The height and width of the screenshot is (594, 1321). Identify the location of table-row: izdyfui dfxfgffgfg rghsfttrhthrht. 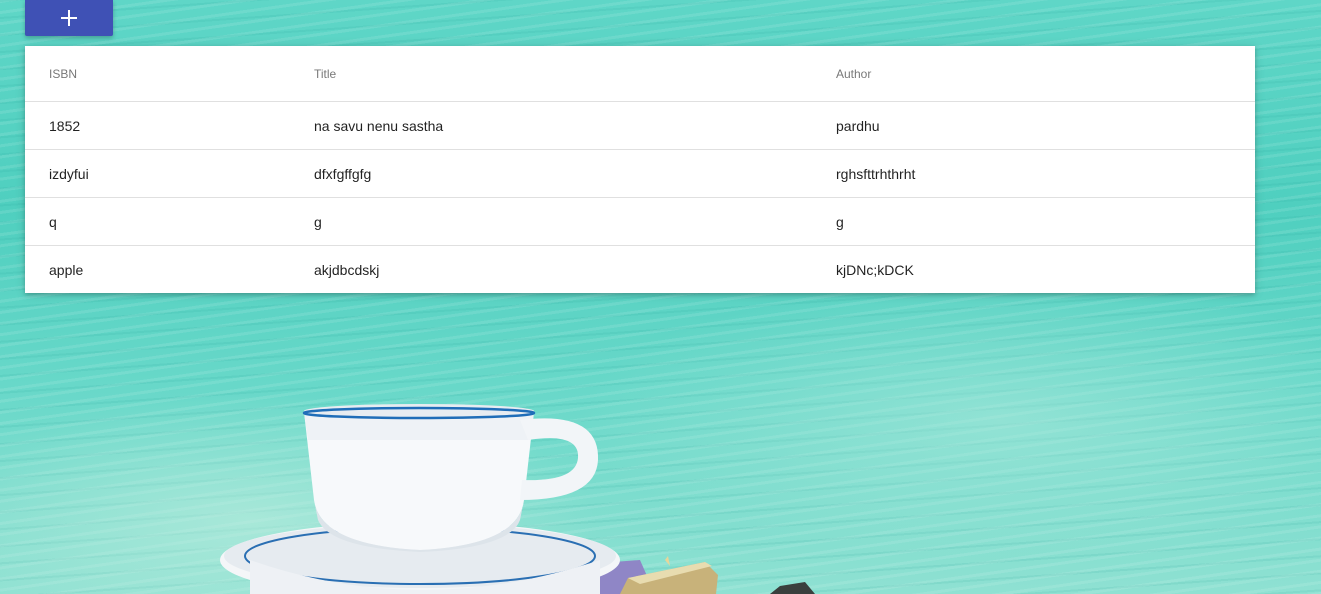
(640, 173).